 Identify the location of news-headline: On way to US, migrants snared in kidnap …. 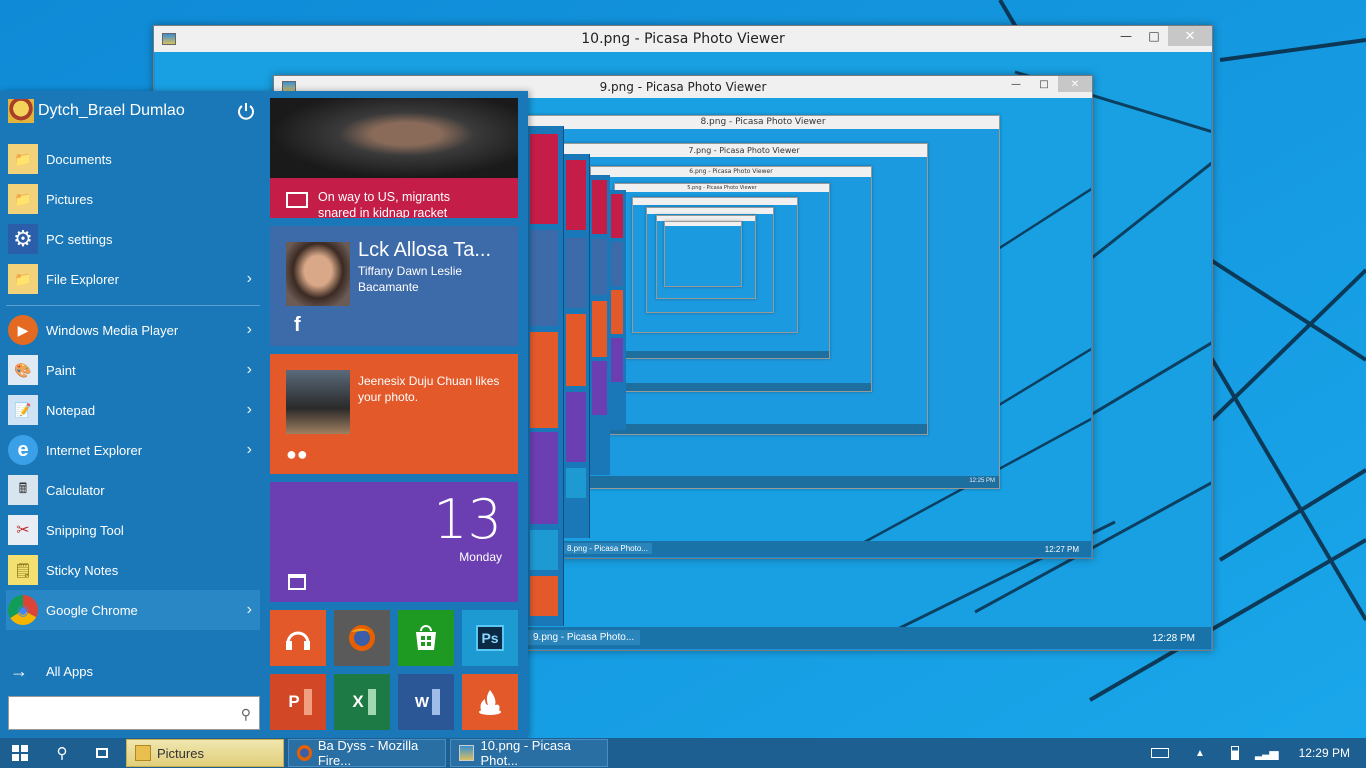
(384, 204).